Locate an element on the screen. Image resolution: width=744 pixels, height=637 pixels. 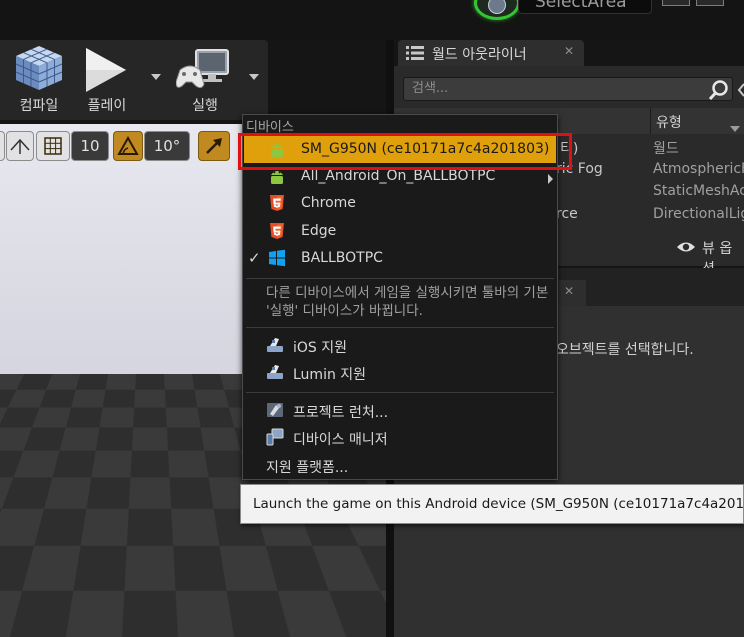
rotation-angle-icon is located at coordinates (128, 145).